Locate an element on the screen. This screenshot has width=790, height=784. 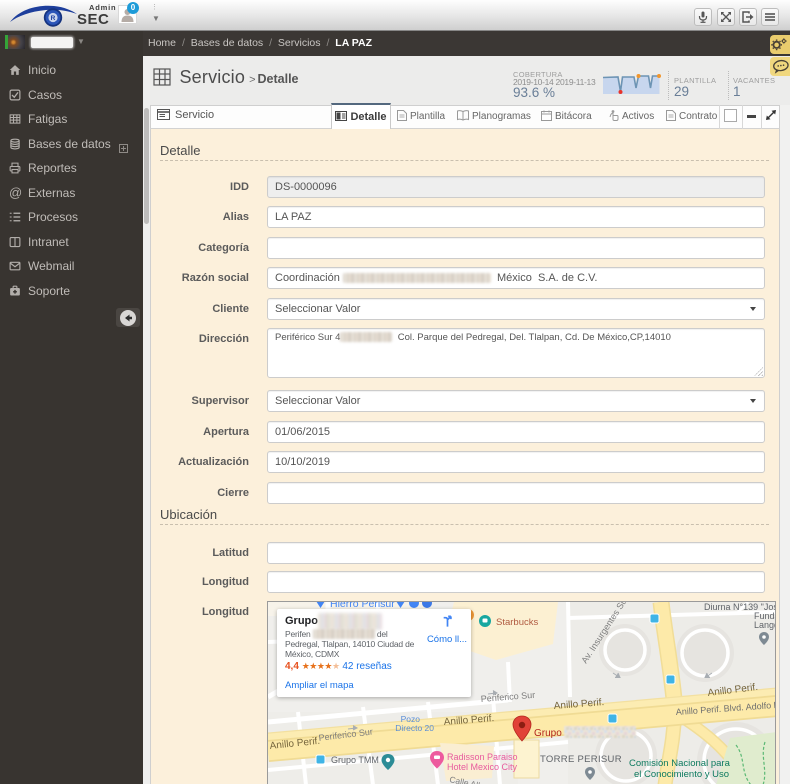
svg-text: Langd is located at coordinates (765, 625).